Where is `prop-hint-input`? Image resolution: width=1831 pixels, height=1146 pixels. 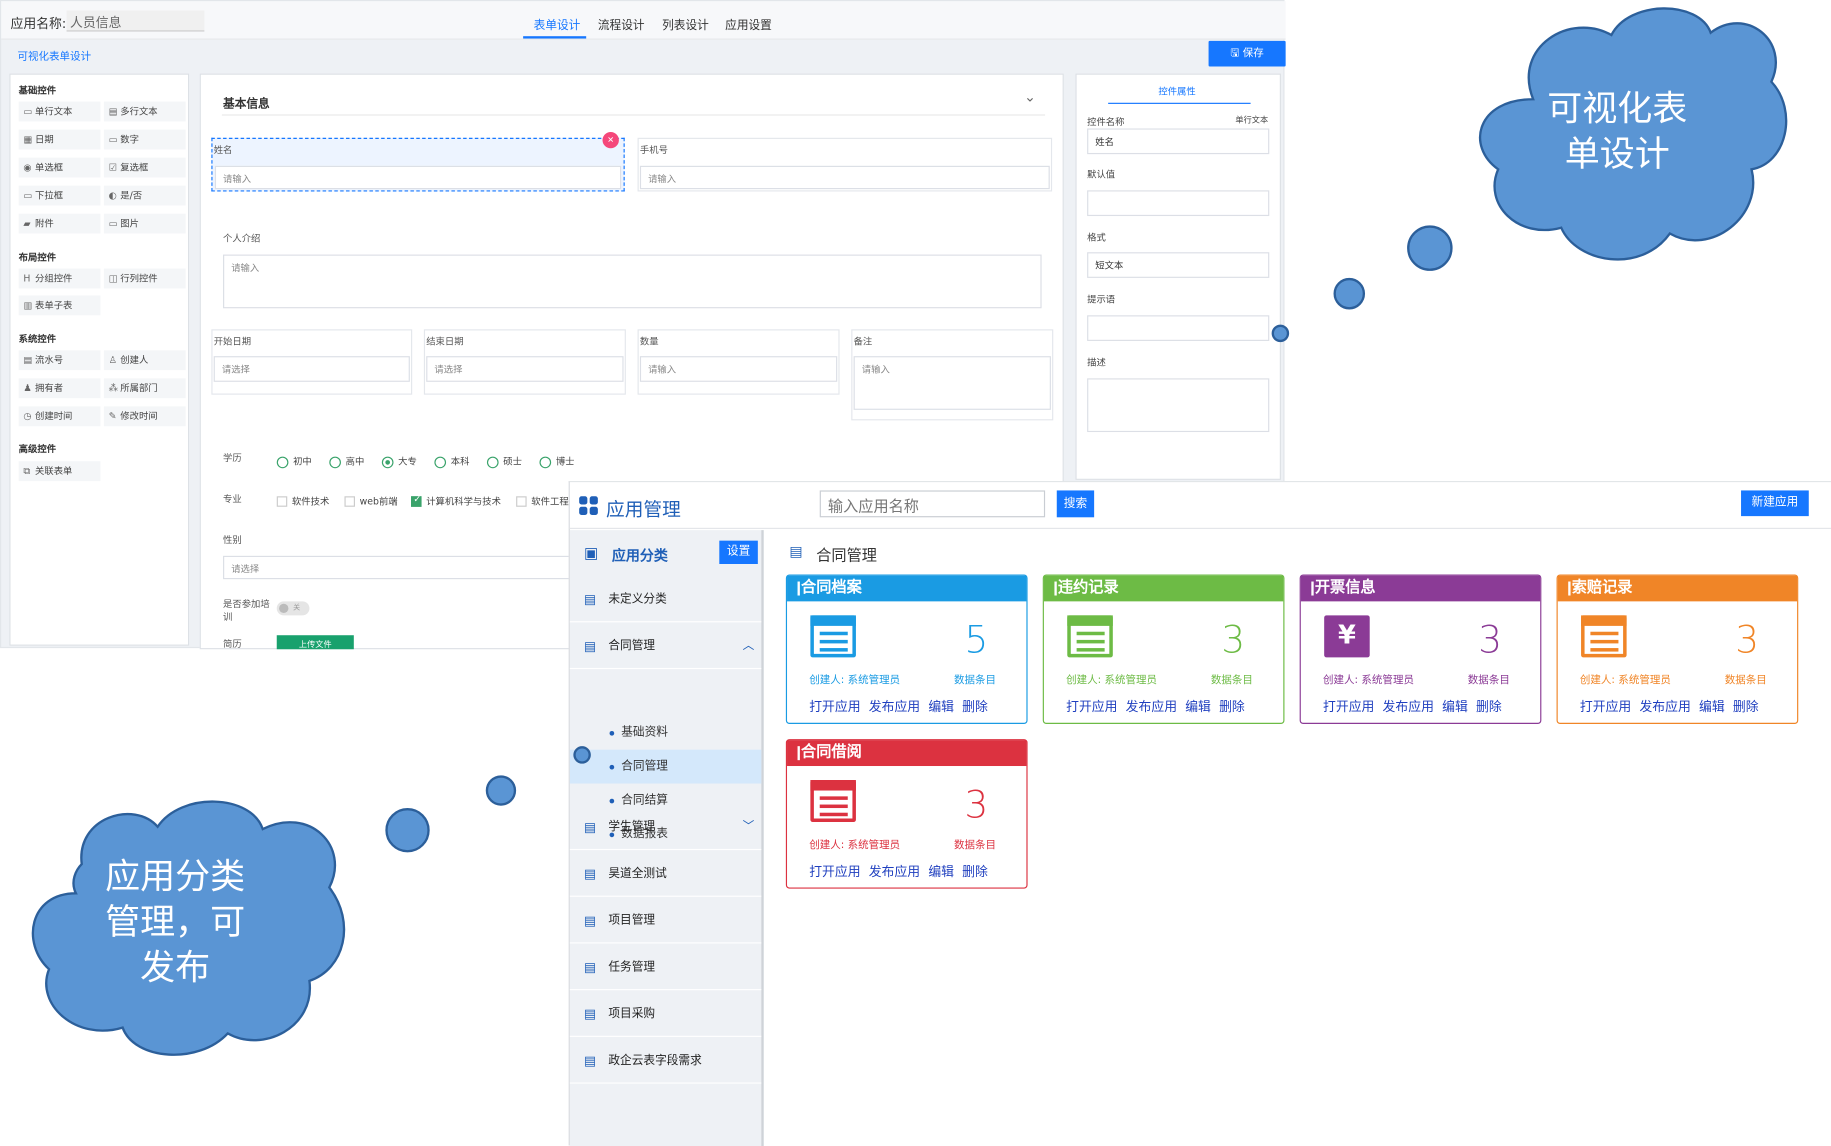
prop-hint-input is located at coordinates (1178, 328).